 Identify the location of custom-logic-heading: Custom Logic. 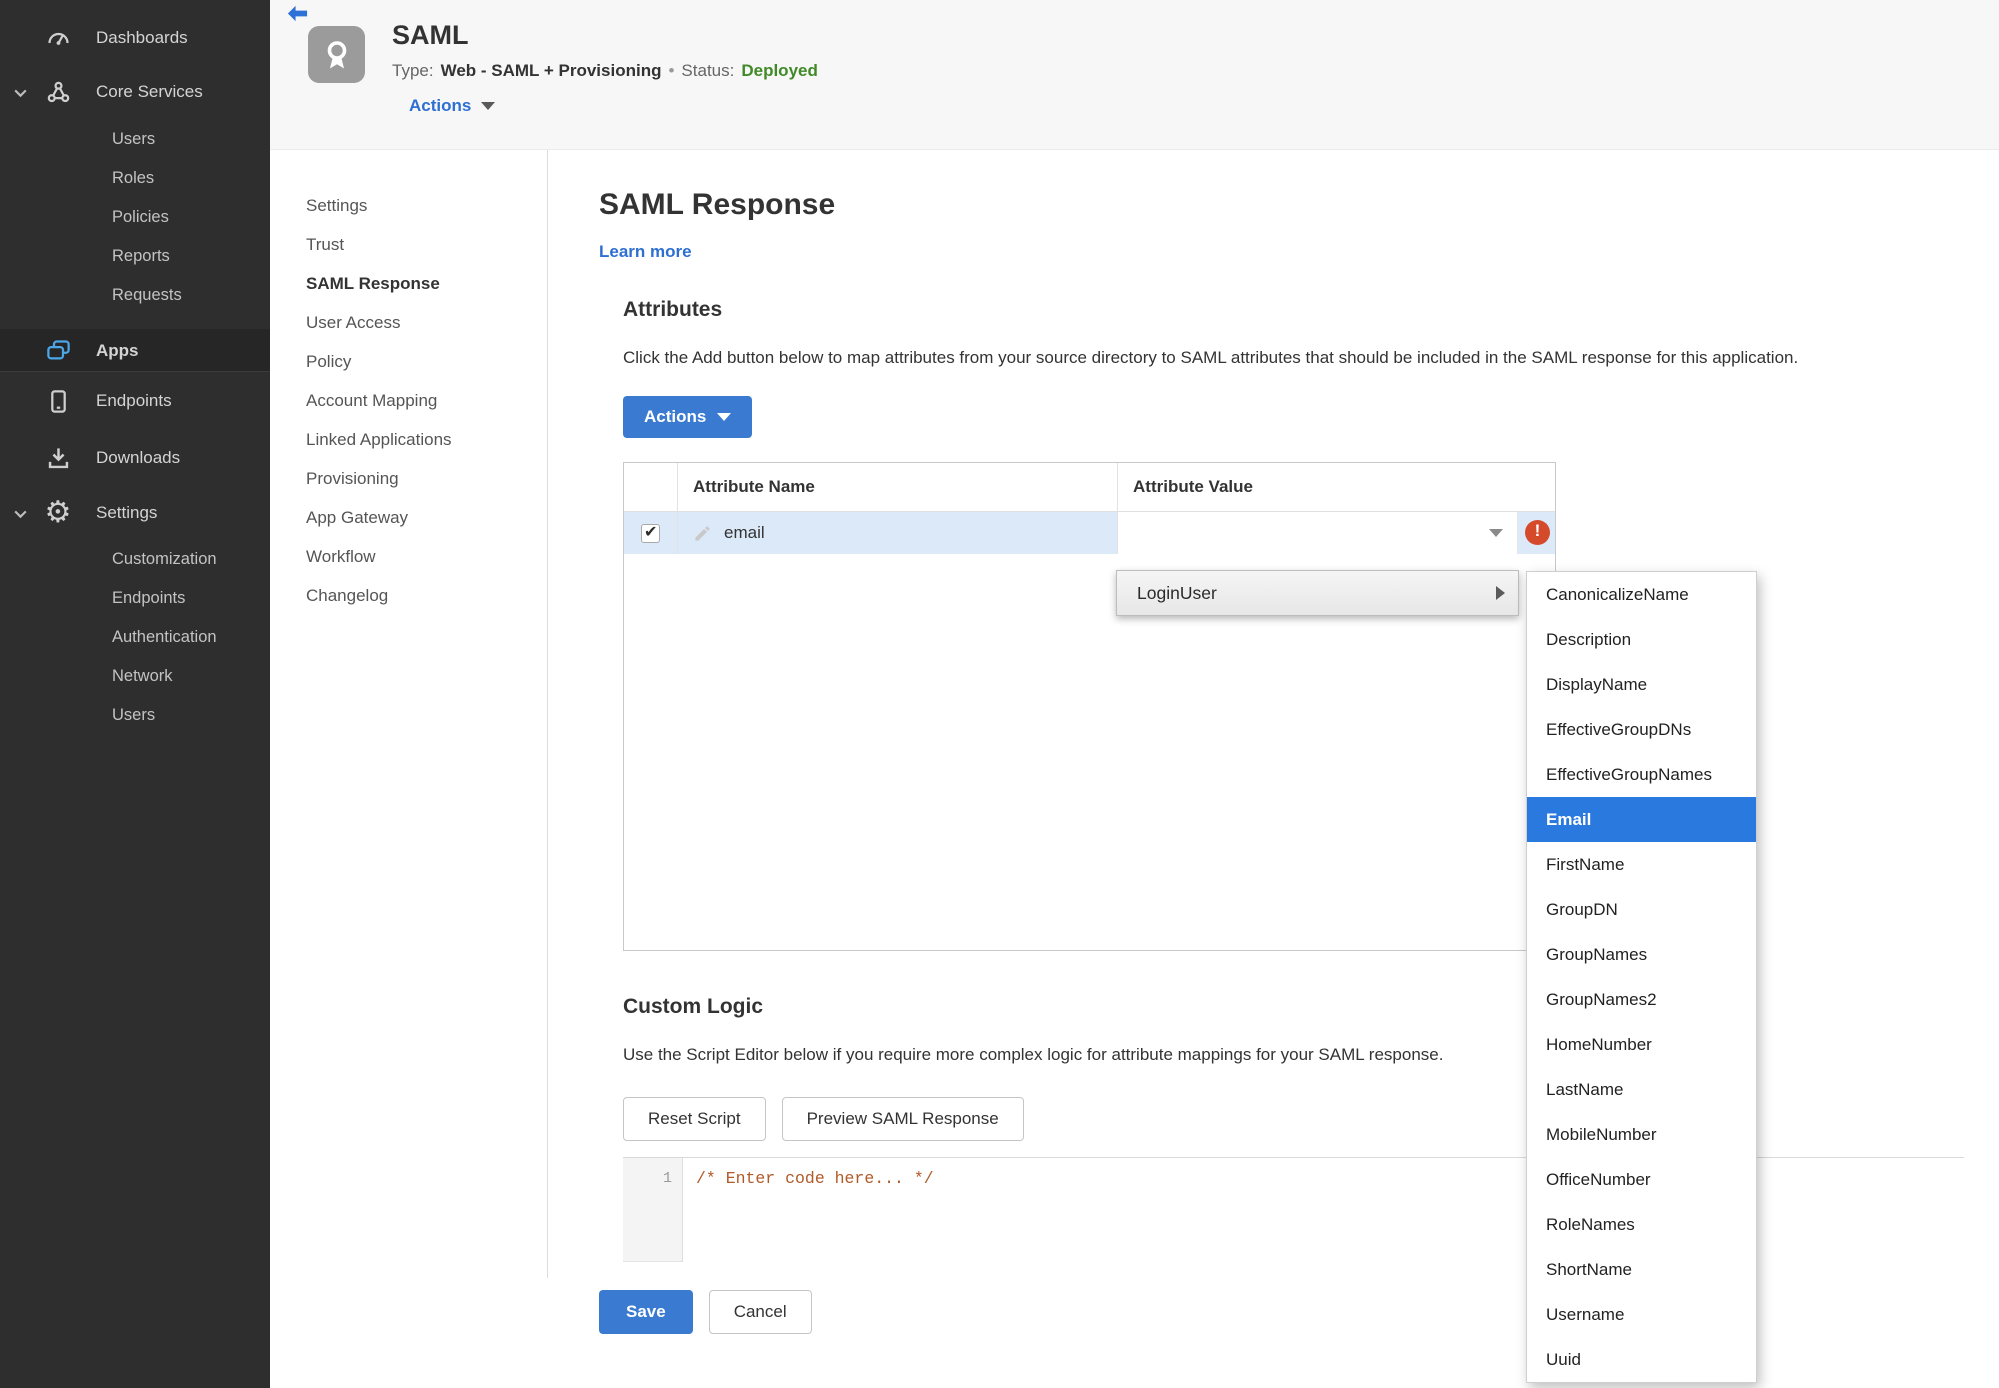
(693, 1006).